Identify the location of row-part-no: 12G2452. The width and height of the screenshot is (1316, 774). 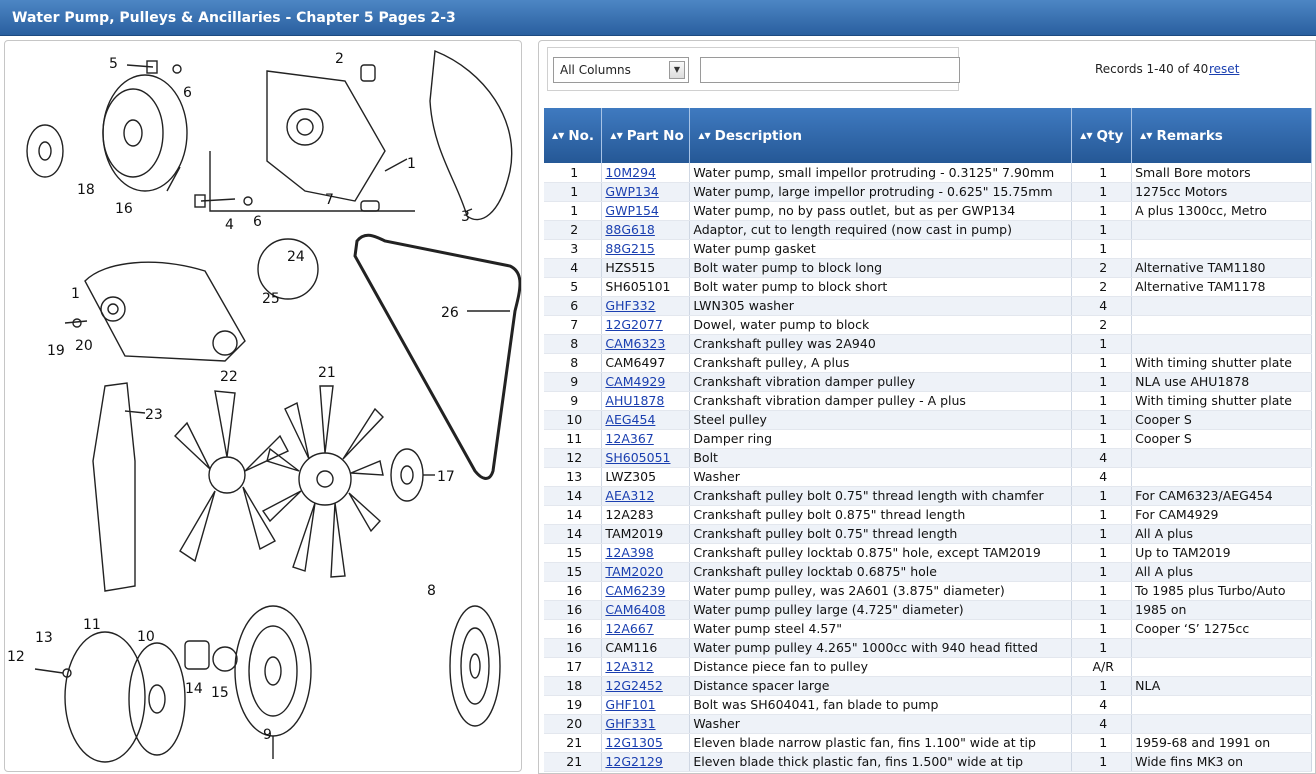
(646, 686).